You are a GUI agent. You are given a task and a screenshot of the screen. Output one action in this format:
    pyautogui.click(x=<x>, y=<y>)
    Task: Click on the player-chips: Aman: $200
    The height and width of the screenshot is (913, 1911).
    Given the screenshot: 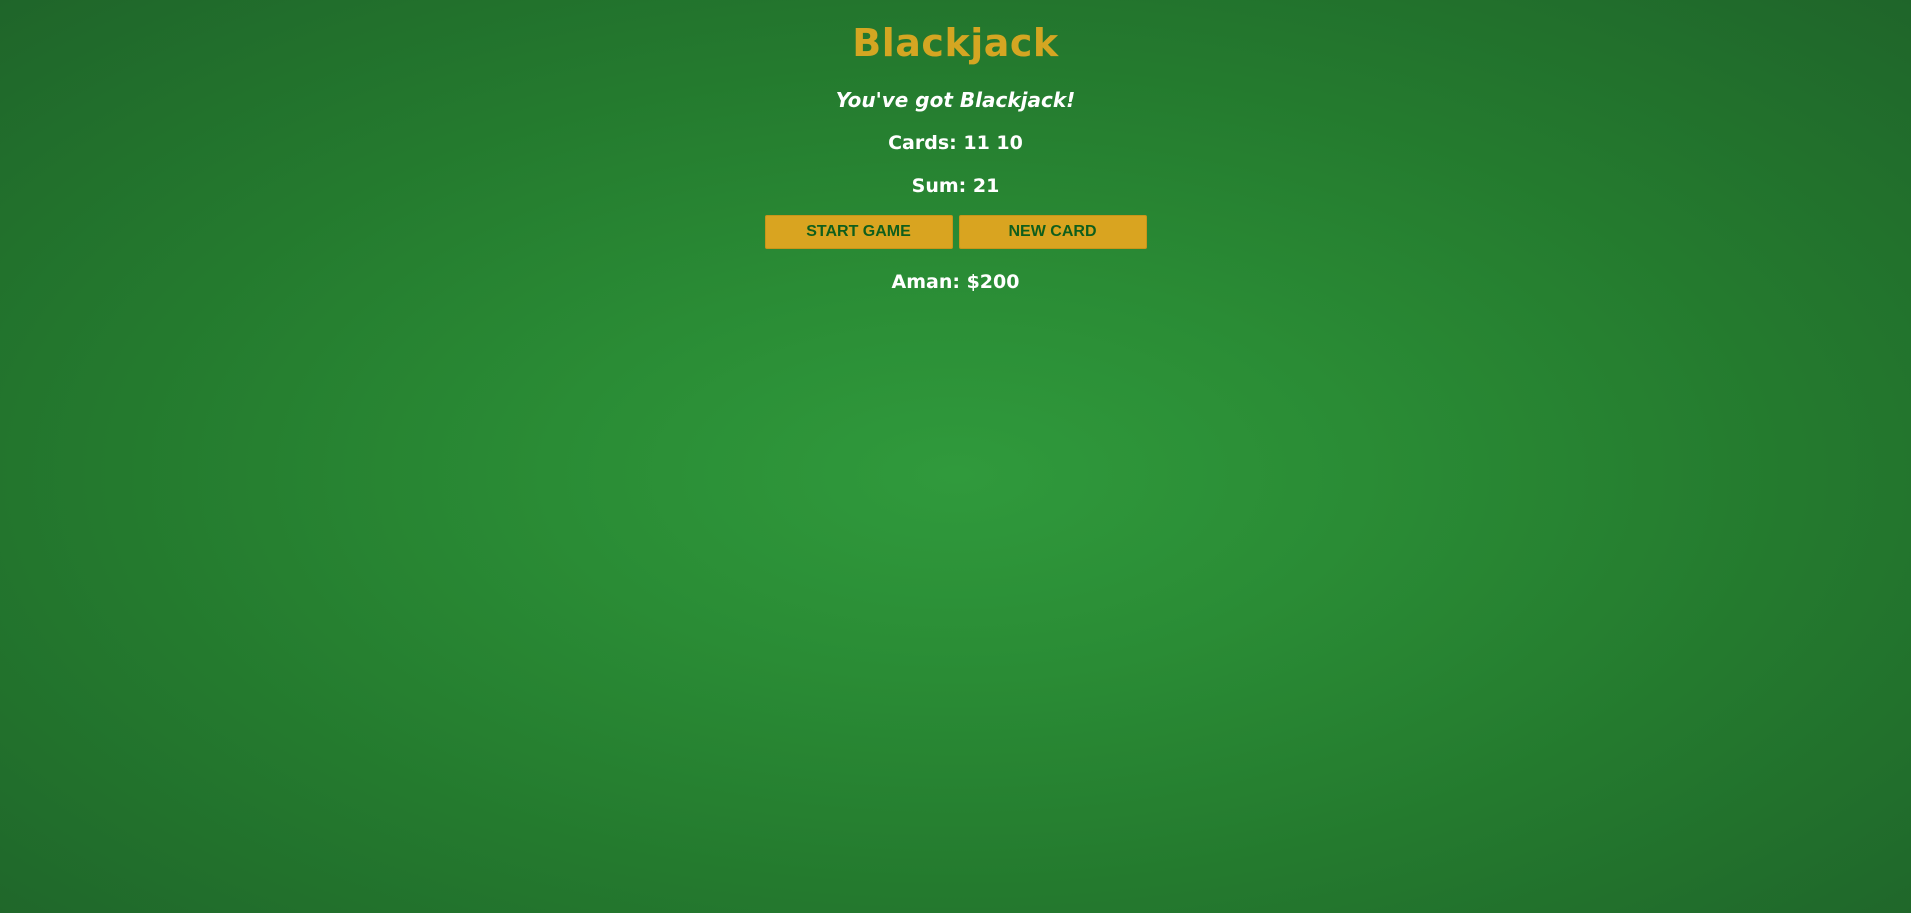 What is the action you would take?
    pyautogui.click(x=955, y=282)
    